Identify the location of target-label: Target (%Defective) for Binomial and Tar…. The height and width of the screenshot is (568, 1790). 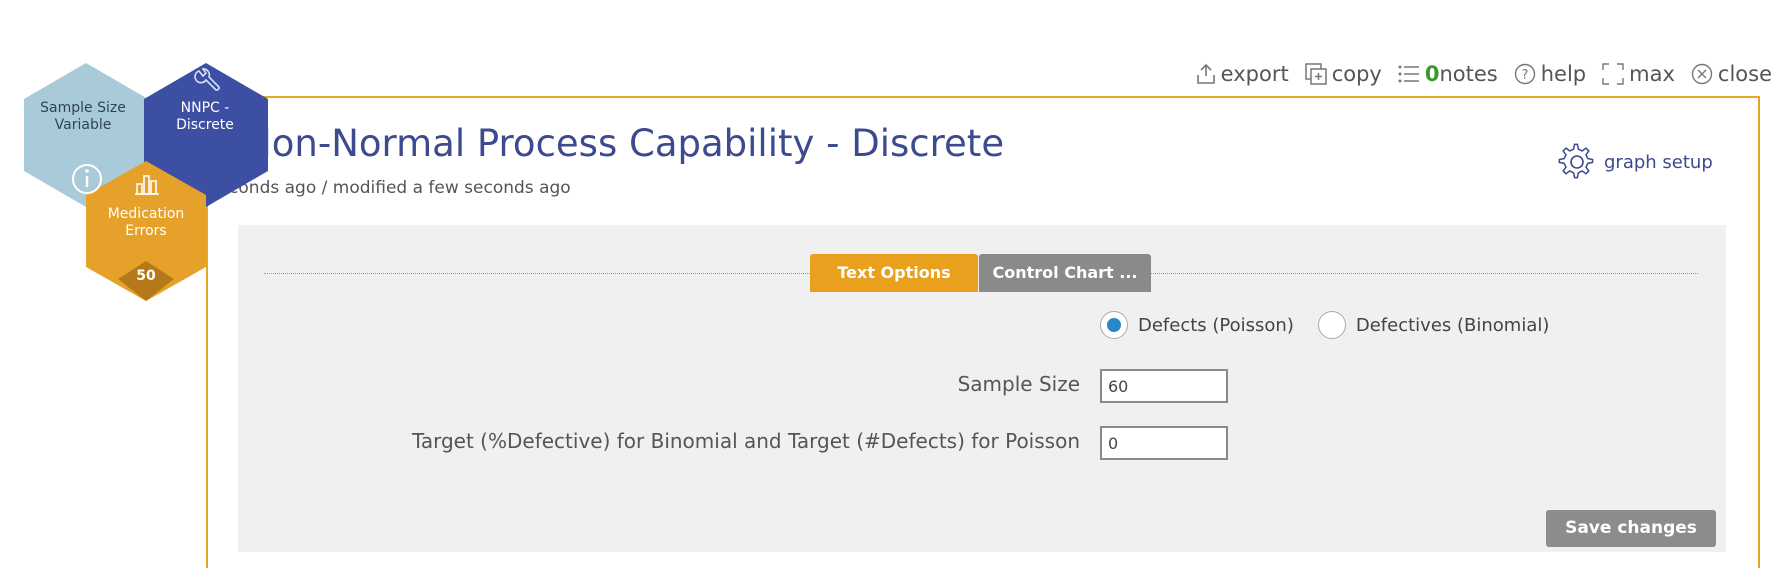
(745, 441).